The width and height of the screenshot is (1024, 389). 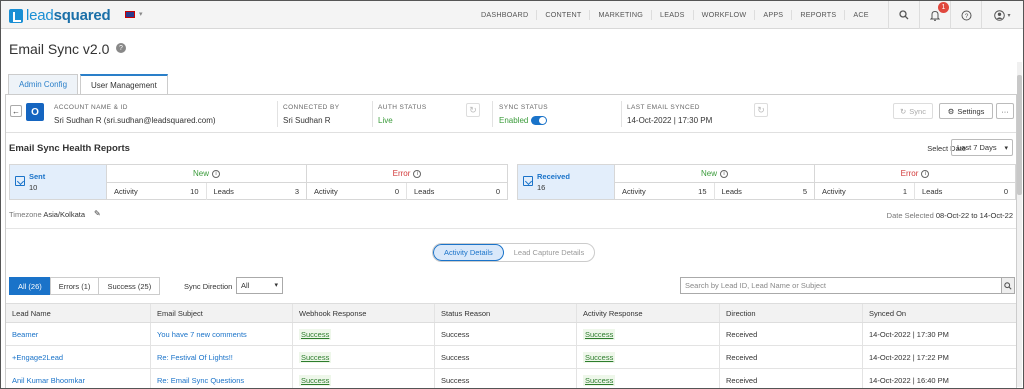 I want to click on edit-pencil-icon: ✎, so click(x=97, y=213).